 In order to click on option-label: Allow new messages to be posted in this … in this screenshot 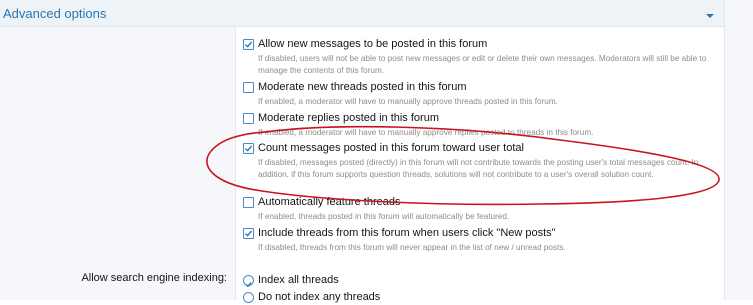, I will do `click(372, 44)`.